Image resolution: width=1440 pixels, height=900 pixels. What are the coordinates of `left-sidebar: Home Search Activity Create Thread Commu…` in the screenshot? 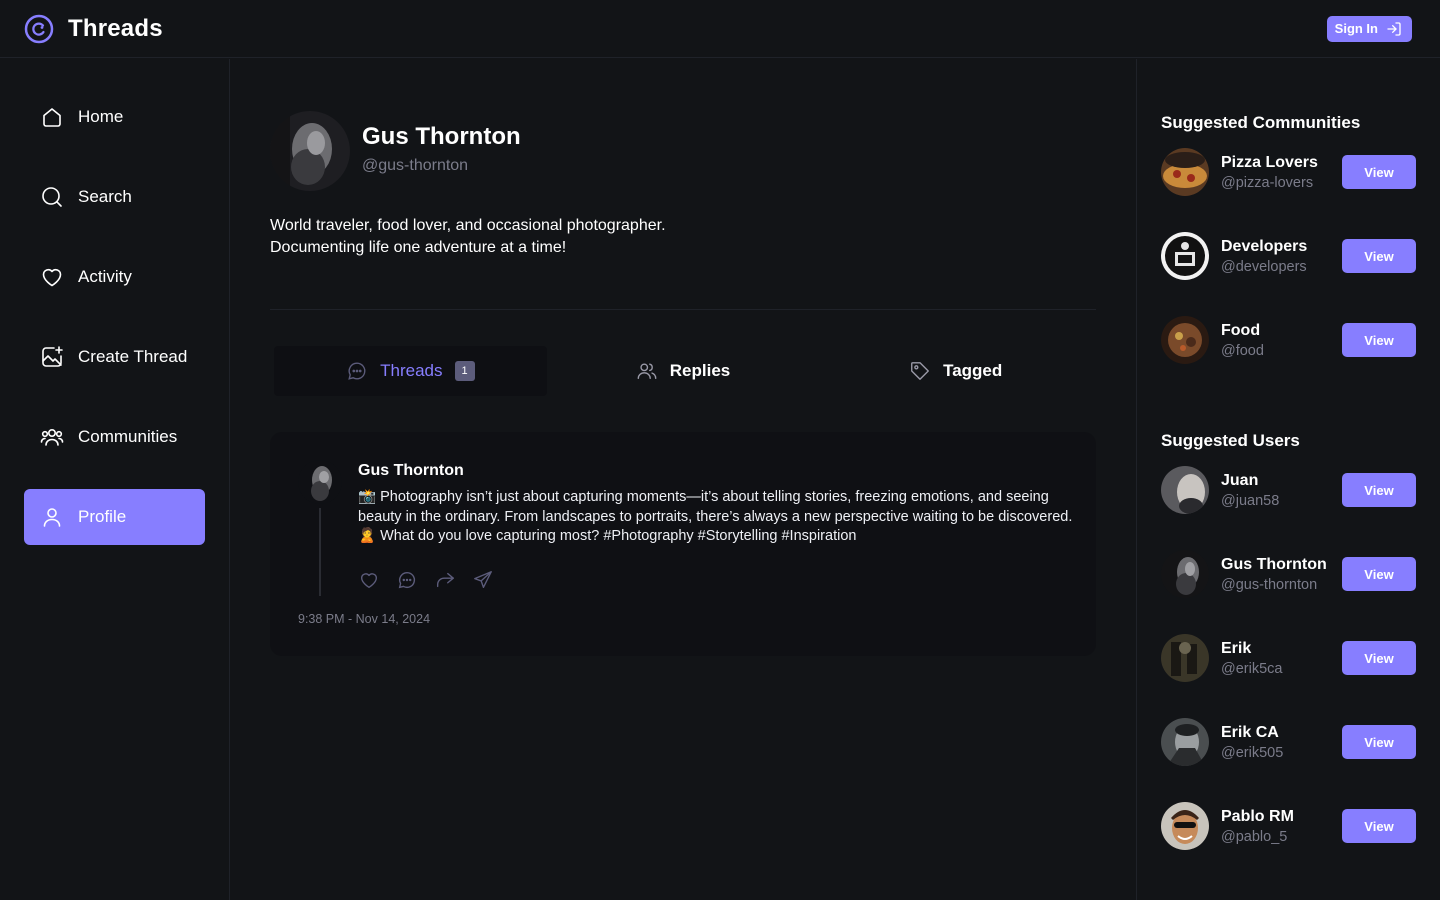 It's located at (115, 479).